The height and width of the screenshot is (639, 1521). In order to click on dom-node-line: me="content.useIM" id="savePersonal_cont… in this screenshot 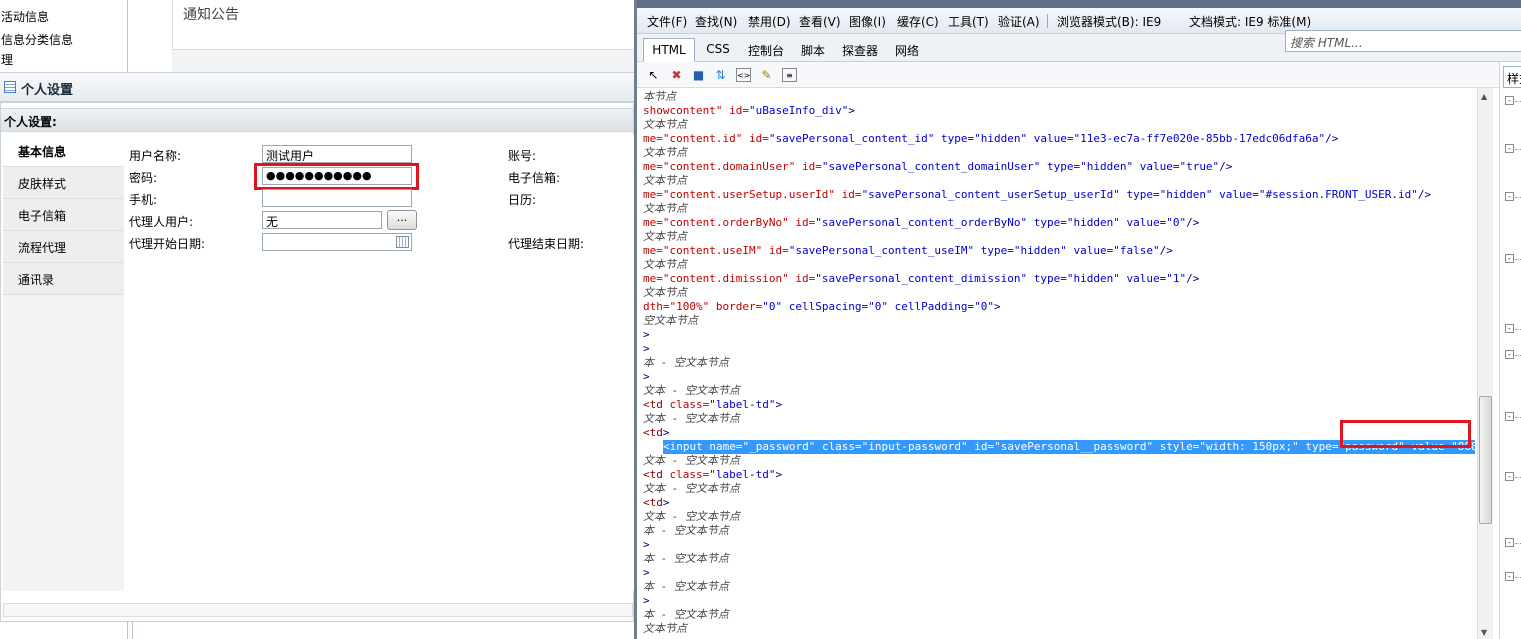, I will do `click(908, 251)`.